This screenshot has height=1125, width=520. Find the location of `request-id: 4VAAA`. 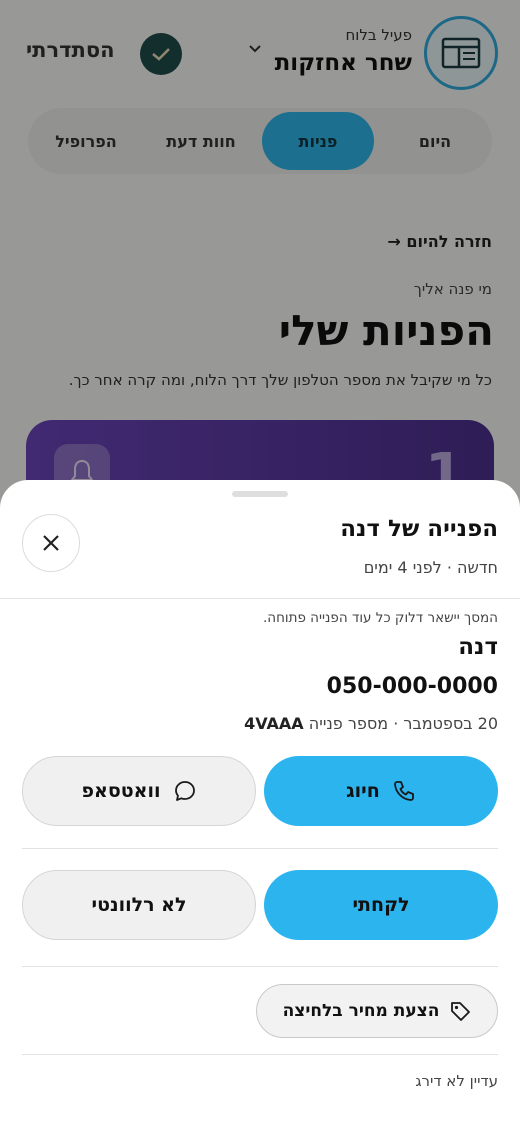

request-id: 4VAAA is located at coordinates (274, 723).